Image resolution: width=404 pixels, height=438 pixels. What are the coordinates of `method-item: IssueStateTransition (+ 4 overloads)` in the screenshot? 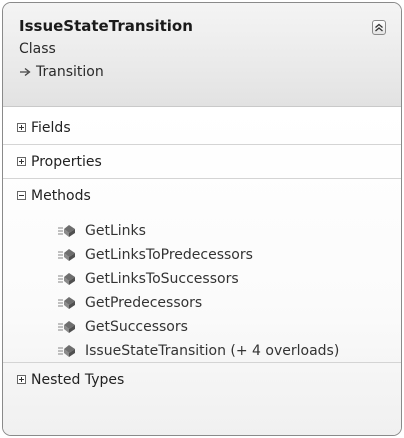 It's located at (198, 351).